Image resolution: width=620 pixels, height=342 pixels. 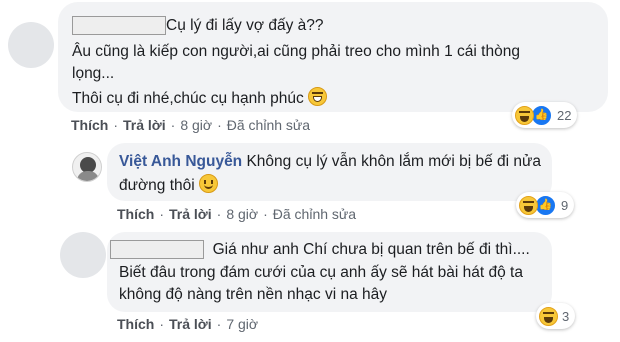 What do you see at coordinates (198, 26) in the screenshot?
I see `comment-1-line-1: Cụ lý đi lấy vợ đấy à??` at bounding box center [198, 26].